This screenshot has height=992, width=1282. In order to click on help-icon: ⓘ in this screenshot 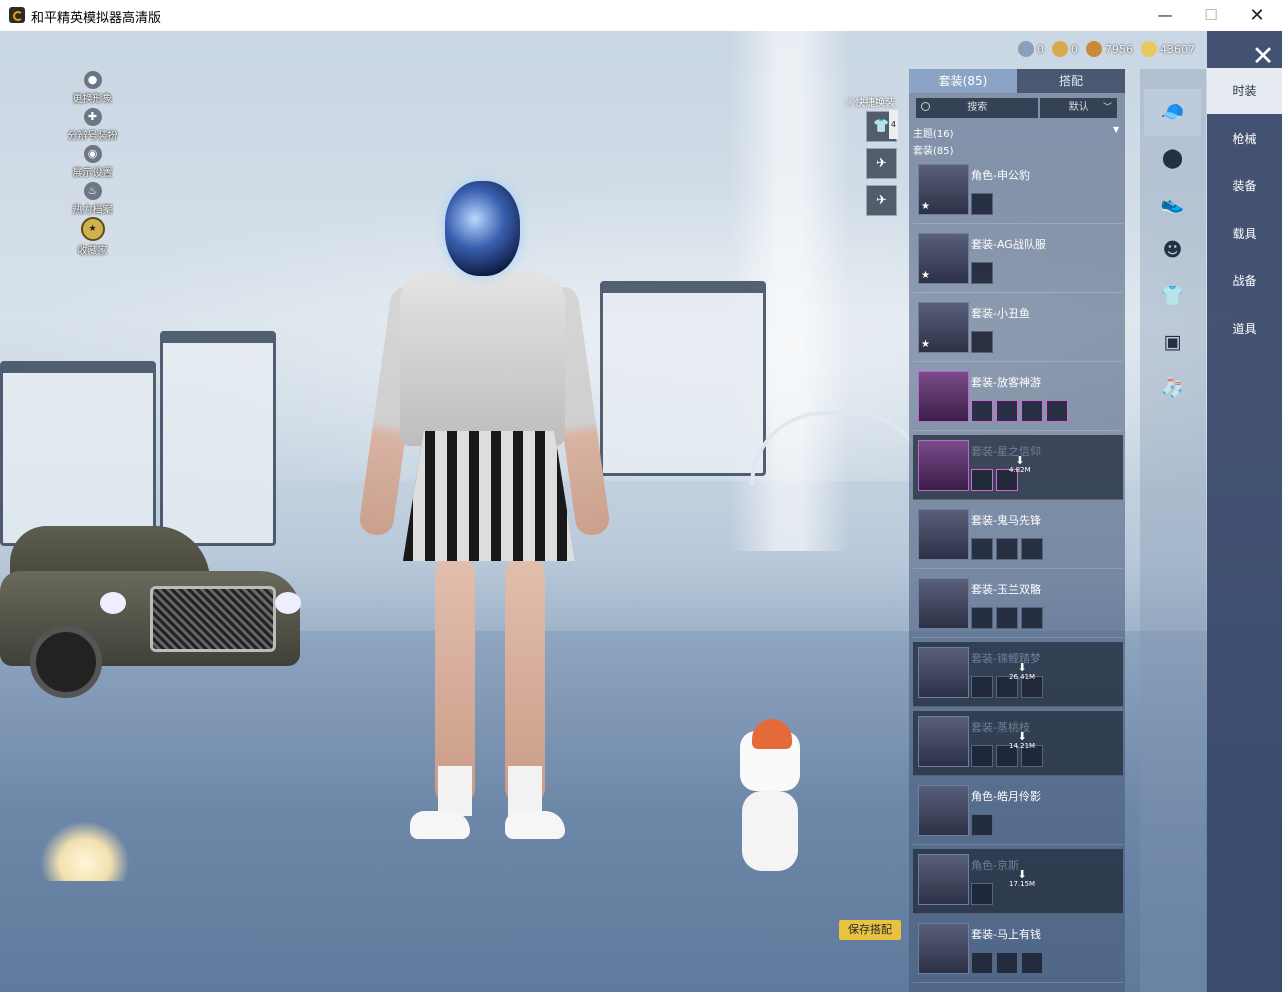, I will do `click(850, 103)`.